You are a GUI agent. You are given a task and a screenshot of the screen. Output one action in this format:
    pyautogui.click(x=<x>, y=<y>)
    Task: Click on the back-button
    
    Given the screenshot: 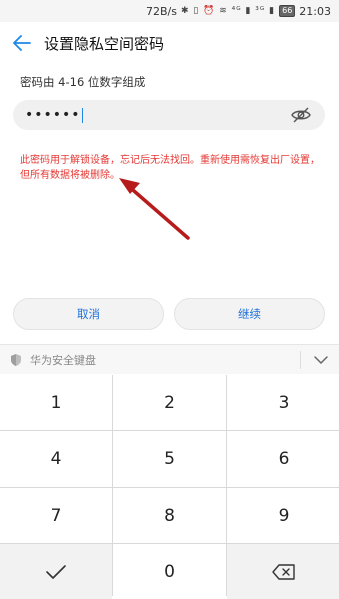 What is the action you would take?
    pyautogui.click(x=22, y=43)
    